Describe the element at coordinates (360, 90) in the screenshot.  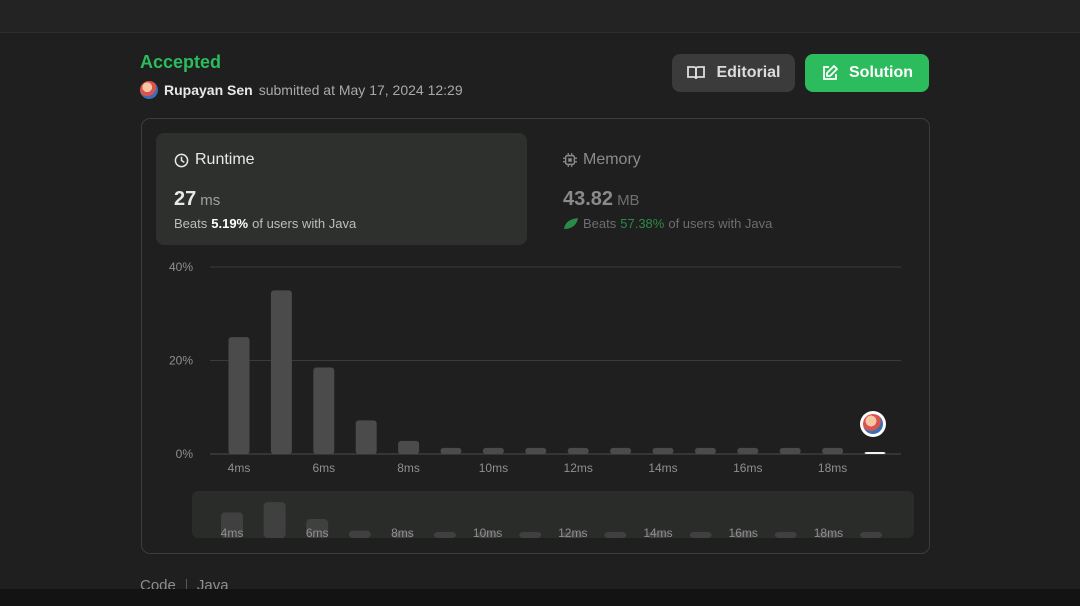
I see `submitted-at-text: submitted at May 17, 2024 12:29` at that location.